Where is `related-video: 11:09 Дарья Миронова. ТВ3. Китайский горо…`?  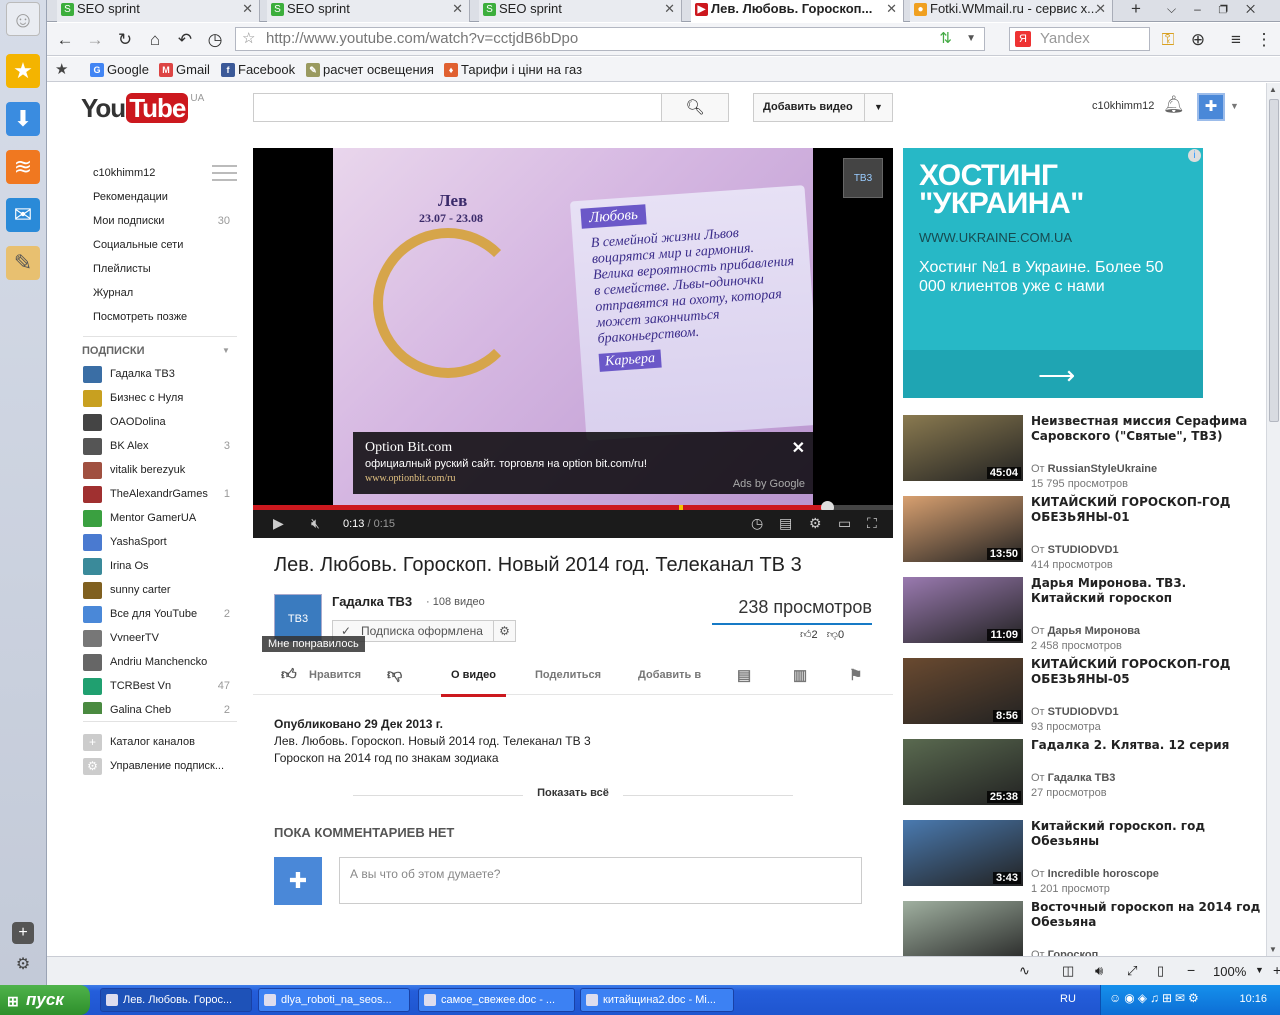 related-video: 11:09 Дарья Миронова. ТВ3. Китайский горо… is located at coordinates (1085, 614).